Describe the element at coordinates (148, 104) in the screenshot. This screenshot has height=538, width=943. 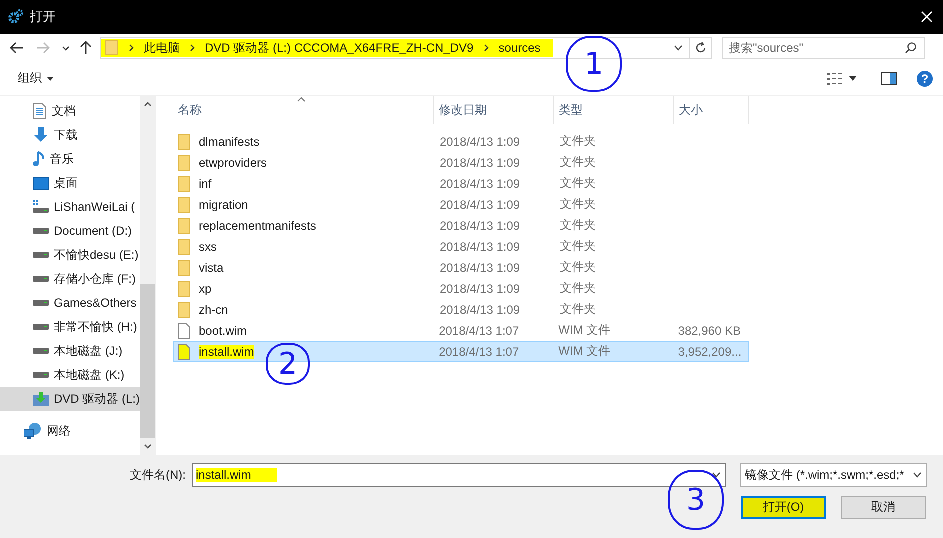
I see `scroll-up-icon` at that location.